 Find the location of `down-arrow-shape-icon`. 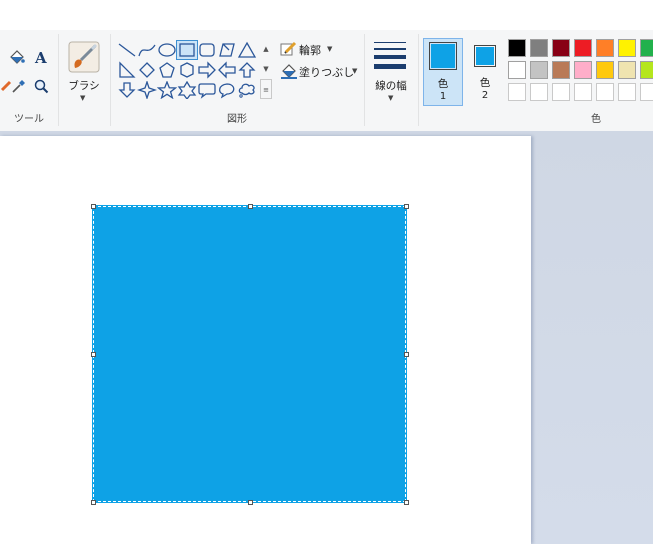

down-arrow-shape-icon is located at coordinates (127, 90).